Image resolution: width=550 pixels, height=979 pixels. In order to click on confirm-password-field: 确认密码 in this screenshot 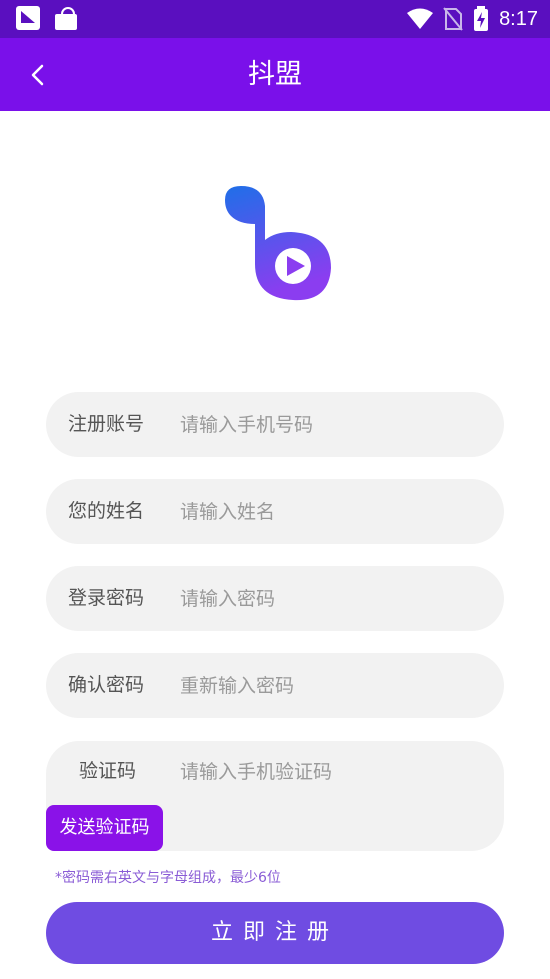, I will do `click(275, 685)`.